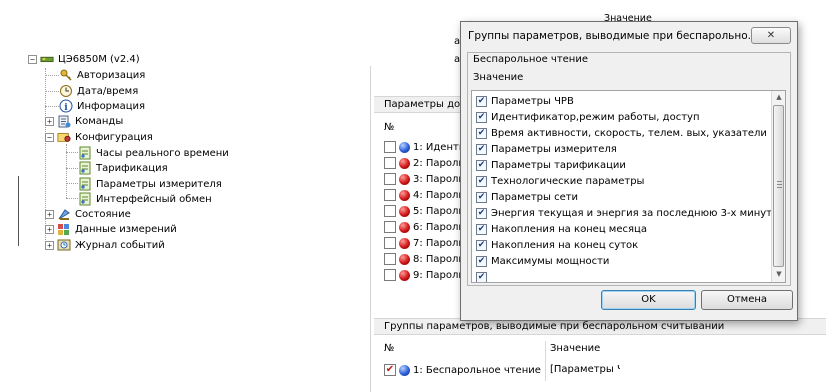 The image size is (826, 392). I want to click on row-label: 4: Пароль, so click(439, 195).